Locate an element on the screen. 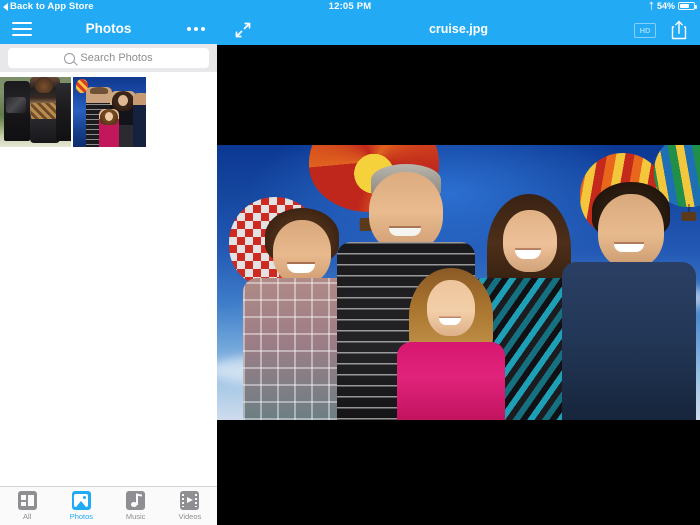  tab-photos-label: Photos is located at coordinates (81, 516).